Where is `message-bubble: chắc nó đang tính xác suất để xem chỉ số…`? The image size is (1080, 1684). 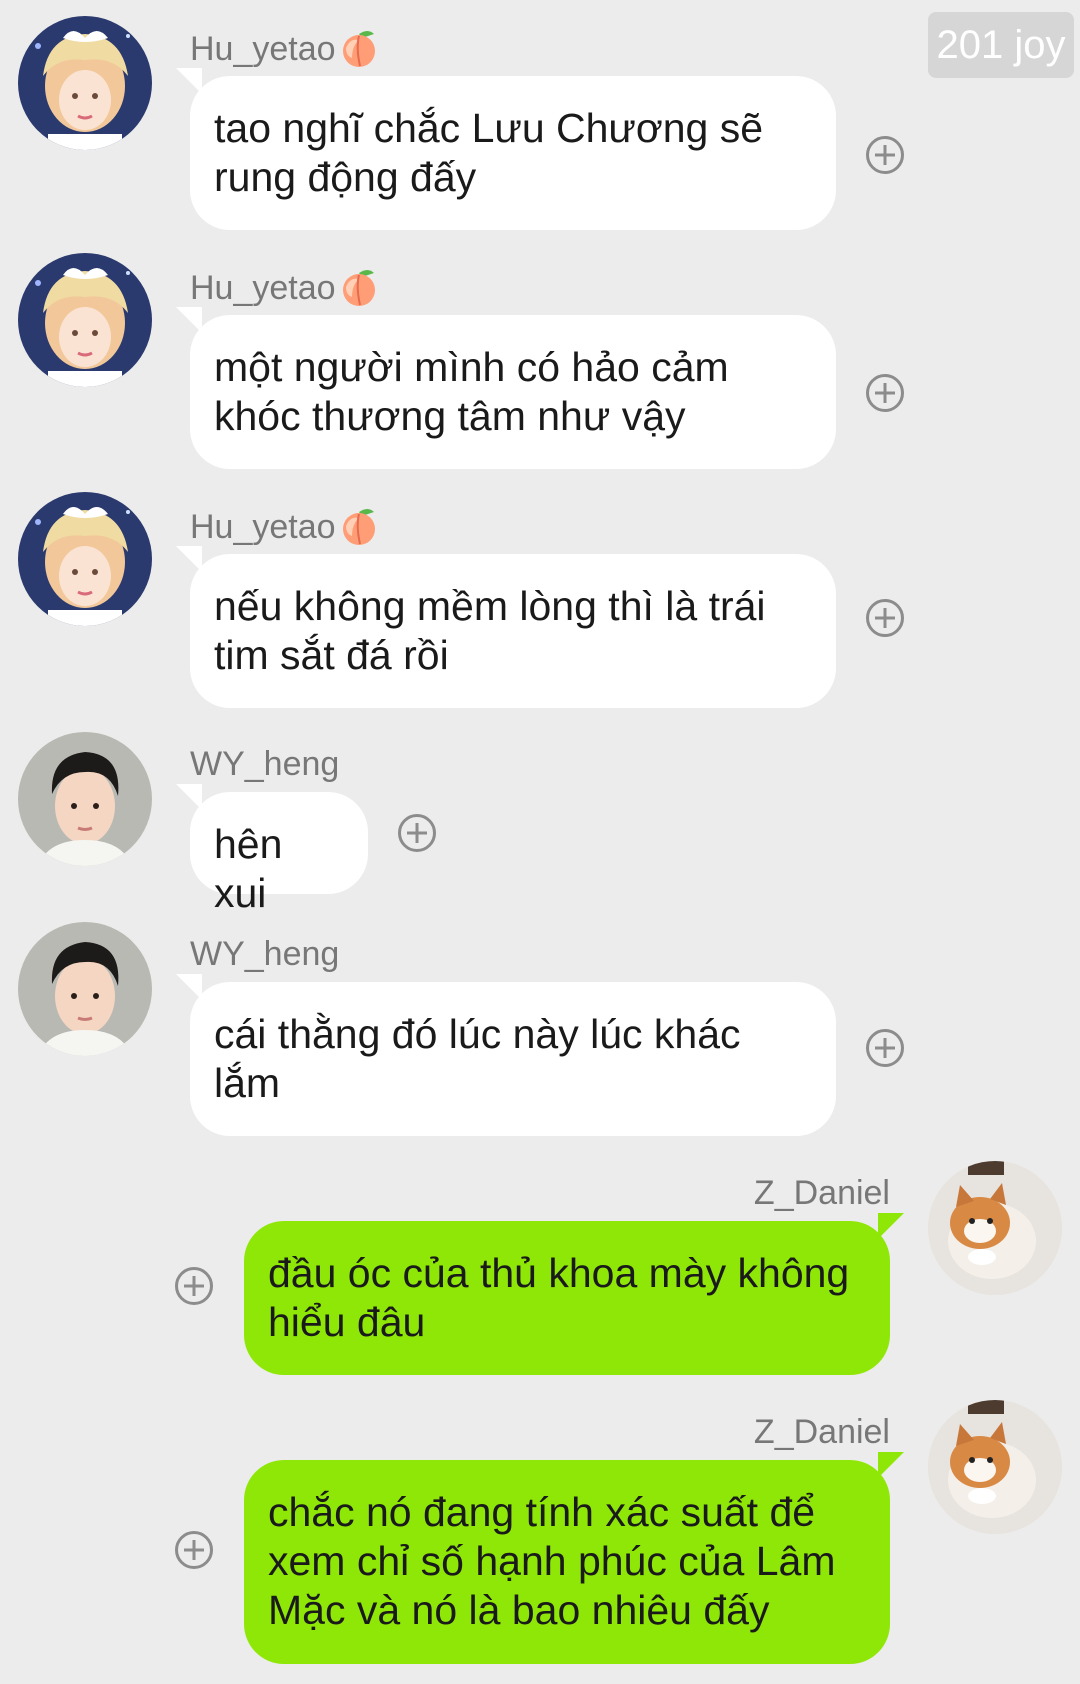
message-bubble: chắc nó đang tính xác suất để xem chỉ số… is located at coordinates (567, 1562).